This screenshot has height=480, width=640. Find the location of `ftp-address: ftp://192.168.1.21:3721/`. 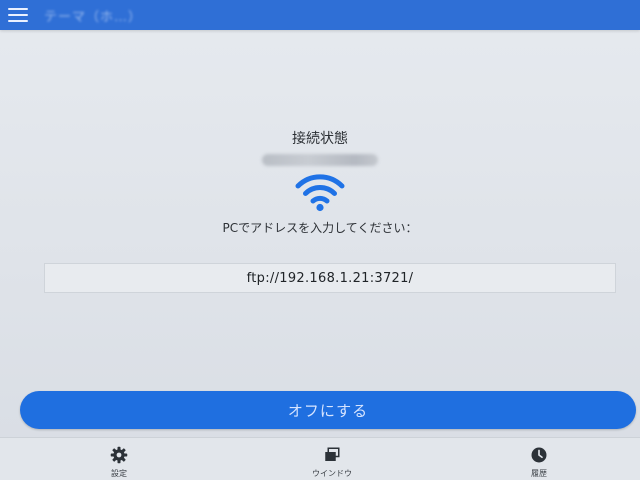

ftp-address: ftp://192.168.1.21:3721/ is located at coordinates (330, 278).